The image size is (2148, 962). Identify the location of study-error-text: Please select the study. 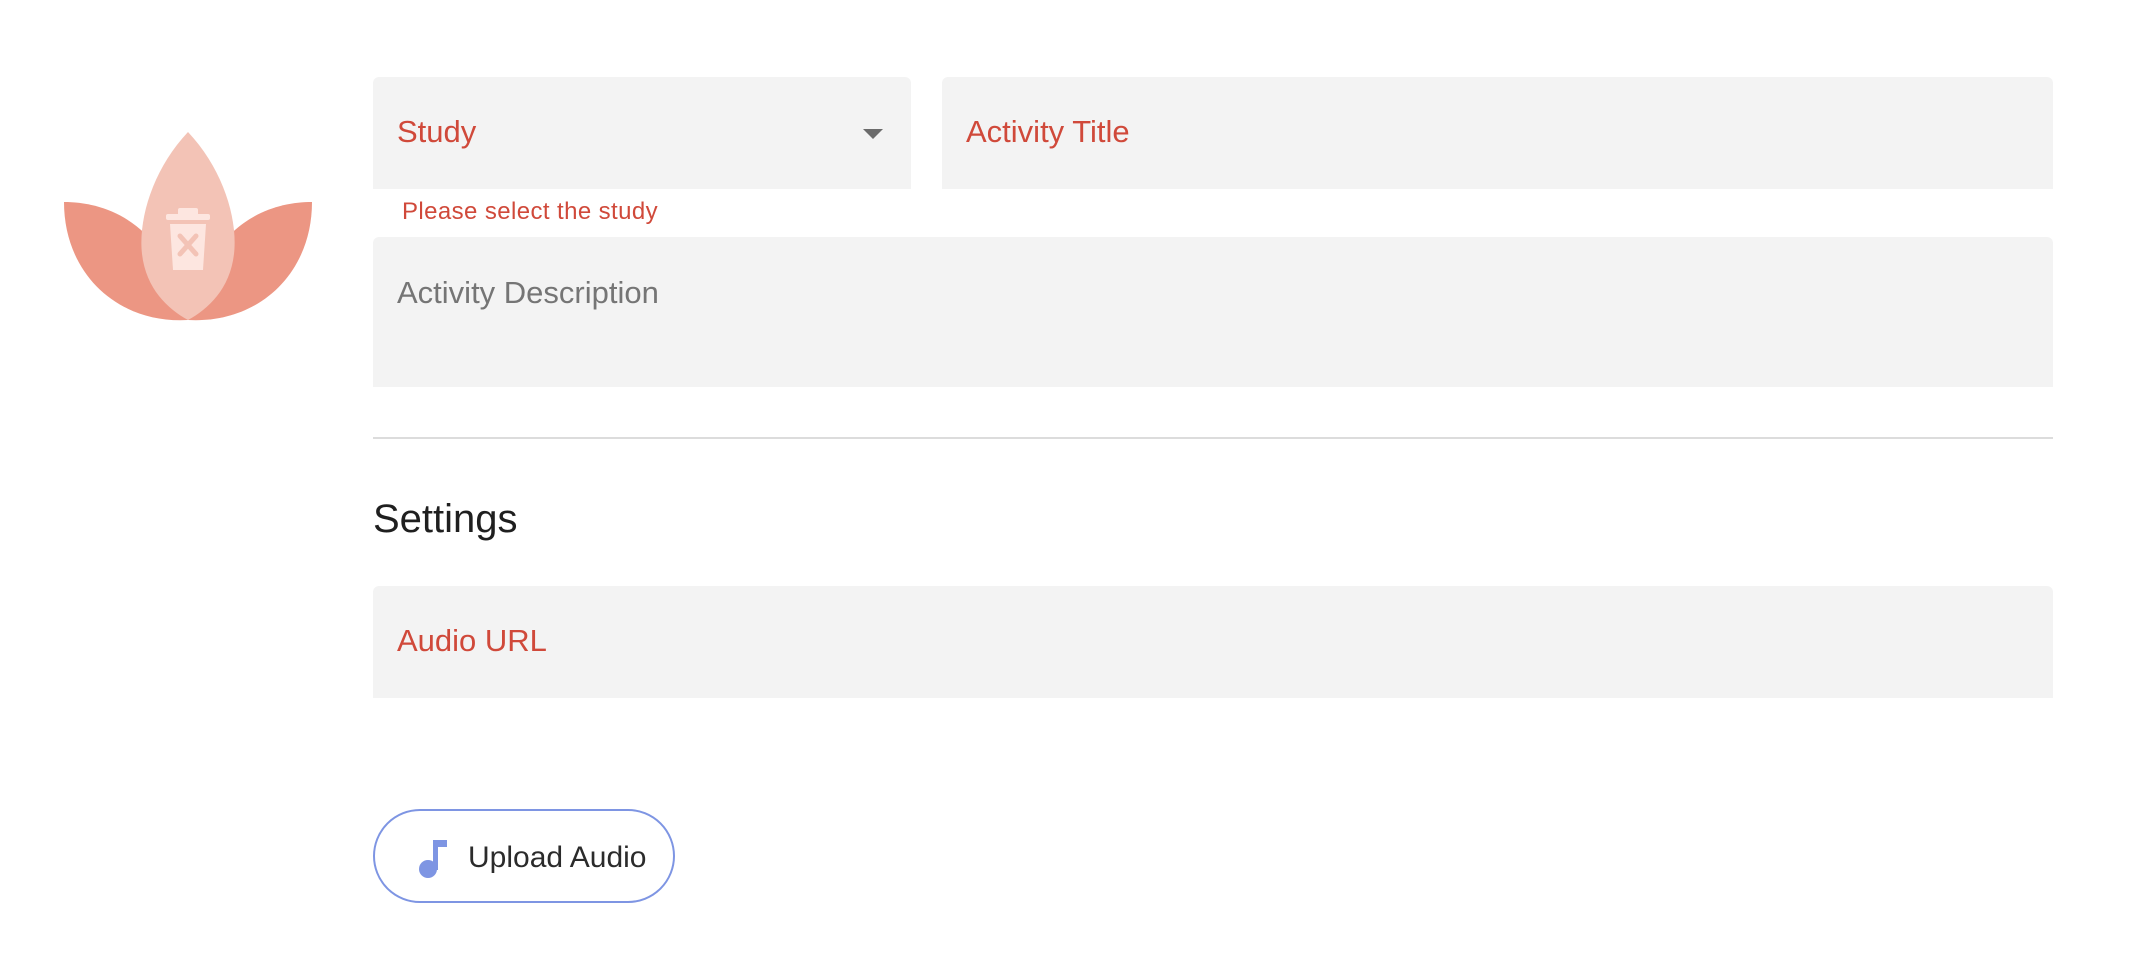
(530, 211).